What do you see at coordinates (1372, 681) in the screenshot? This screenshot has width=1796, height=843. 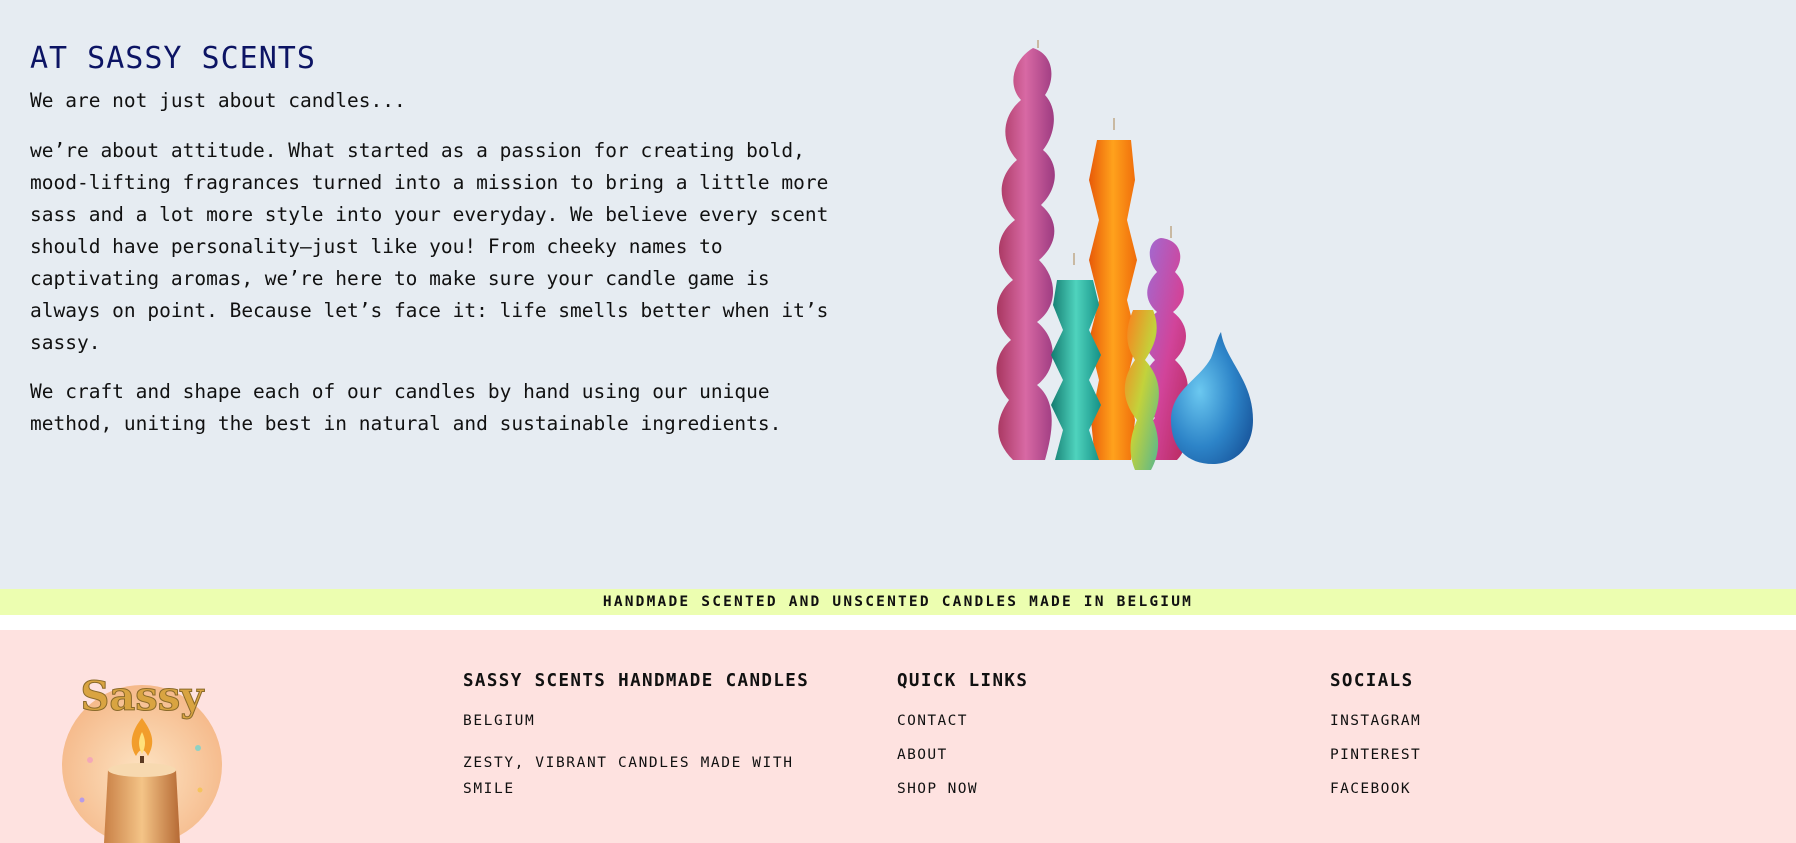 I see `socials-title: SOCIALS` at bounding box center [1372, 681].